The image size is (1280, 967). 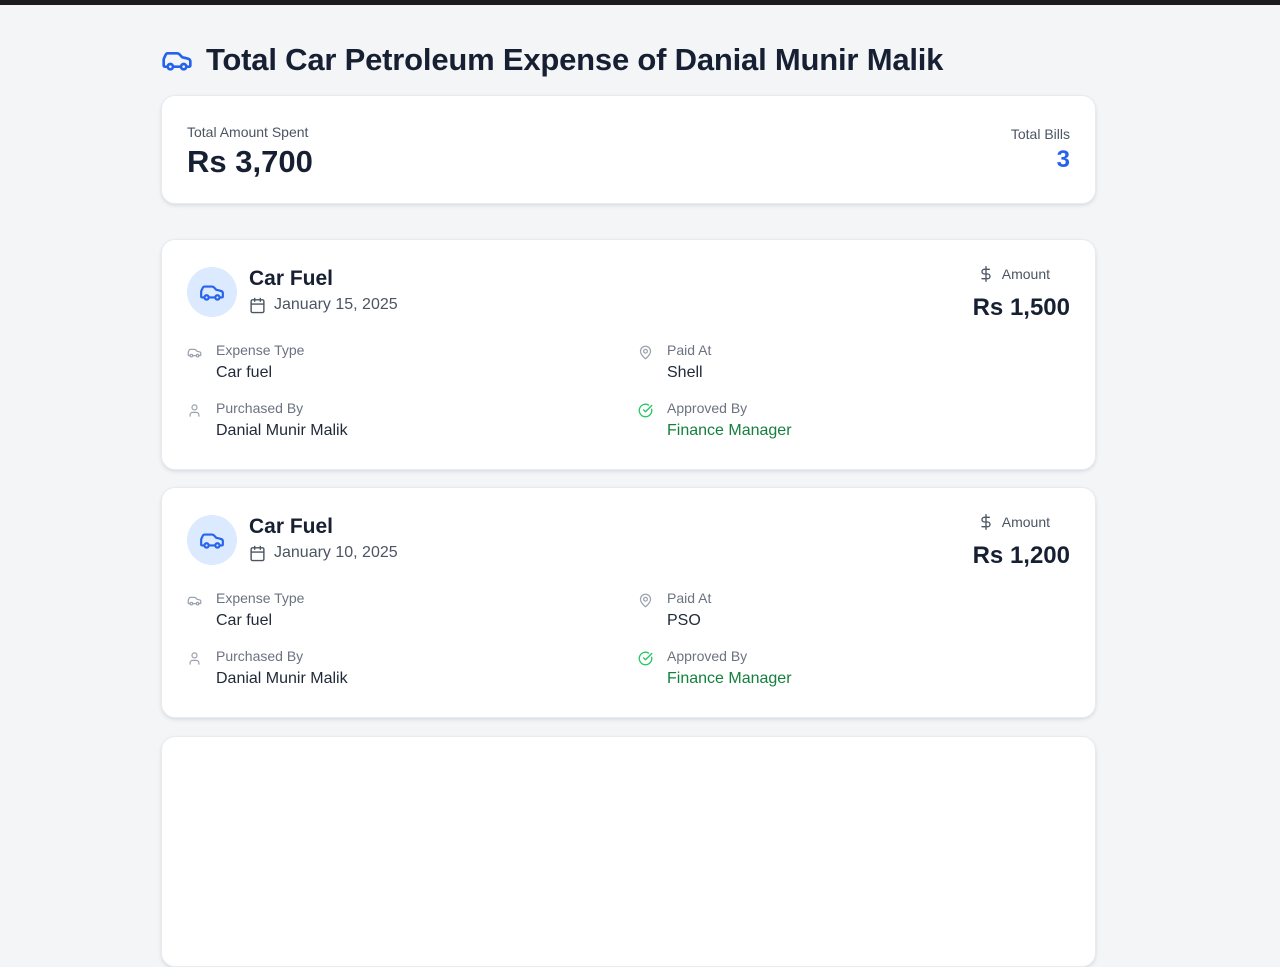 I want to click on expense-date-text: January 15, 2025, so click(x=336, y=304).